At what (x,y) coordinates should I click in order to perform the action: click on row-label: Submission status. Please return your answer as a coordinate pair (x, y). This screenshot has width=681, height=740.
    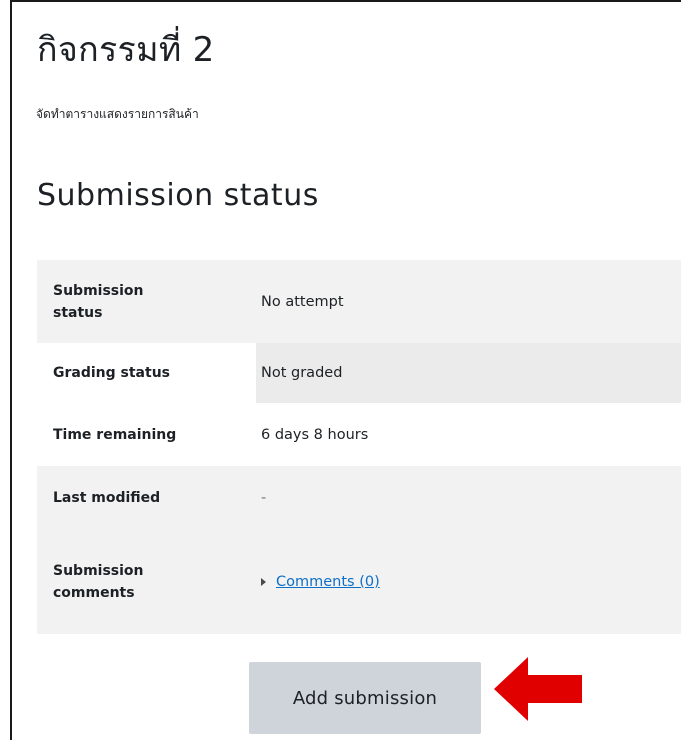
    Looking at the image, I should click on (146, 301).